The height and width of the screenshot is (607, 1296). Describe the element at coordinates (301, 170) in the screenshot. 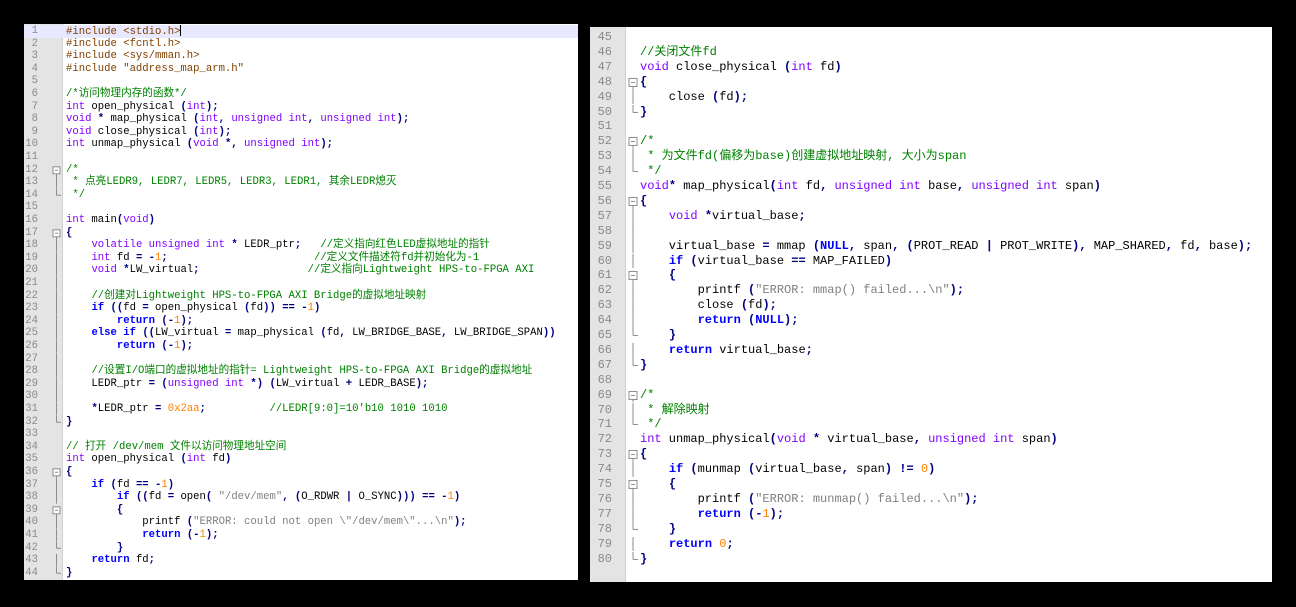

I see `code-line: 12 /*` at that location.